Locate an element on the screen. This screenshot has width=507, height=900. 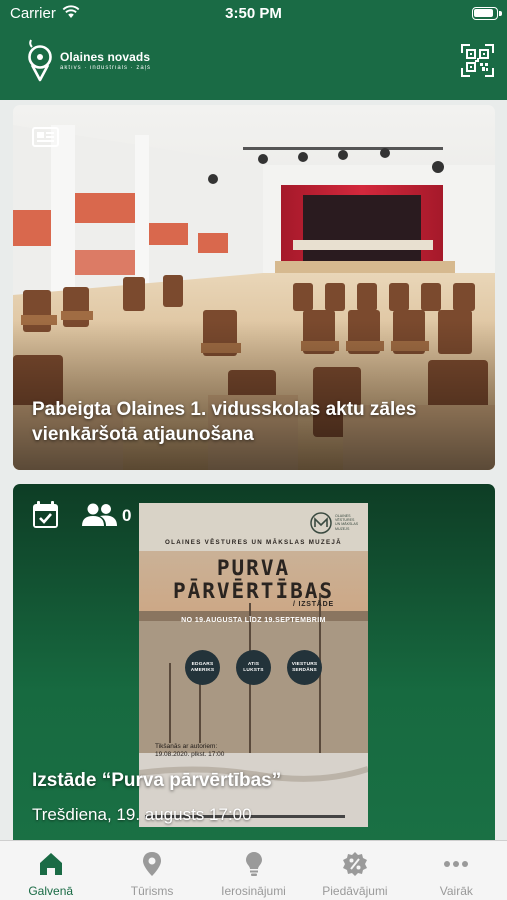
poster-logo-text-3: UN MĀKSLAS is located at coordinates (347, 524).